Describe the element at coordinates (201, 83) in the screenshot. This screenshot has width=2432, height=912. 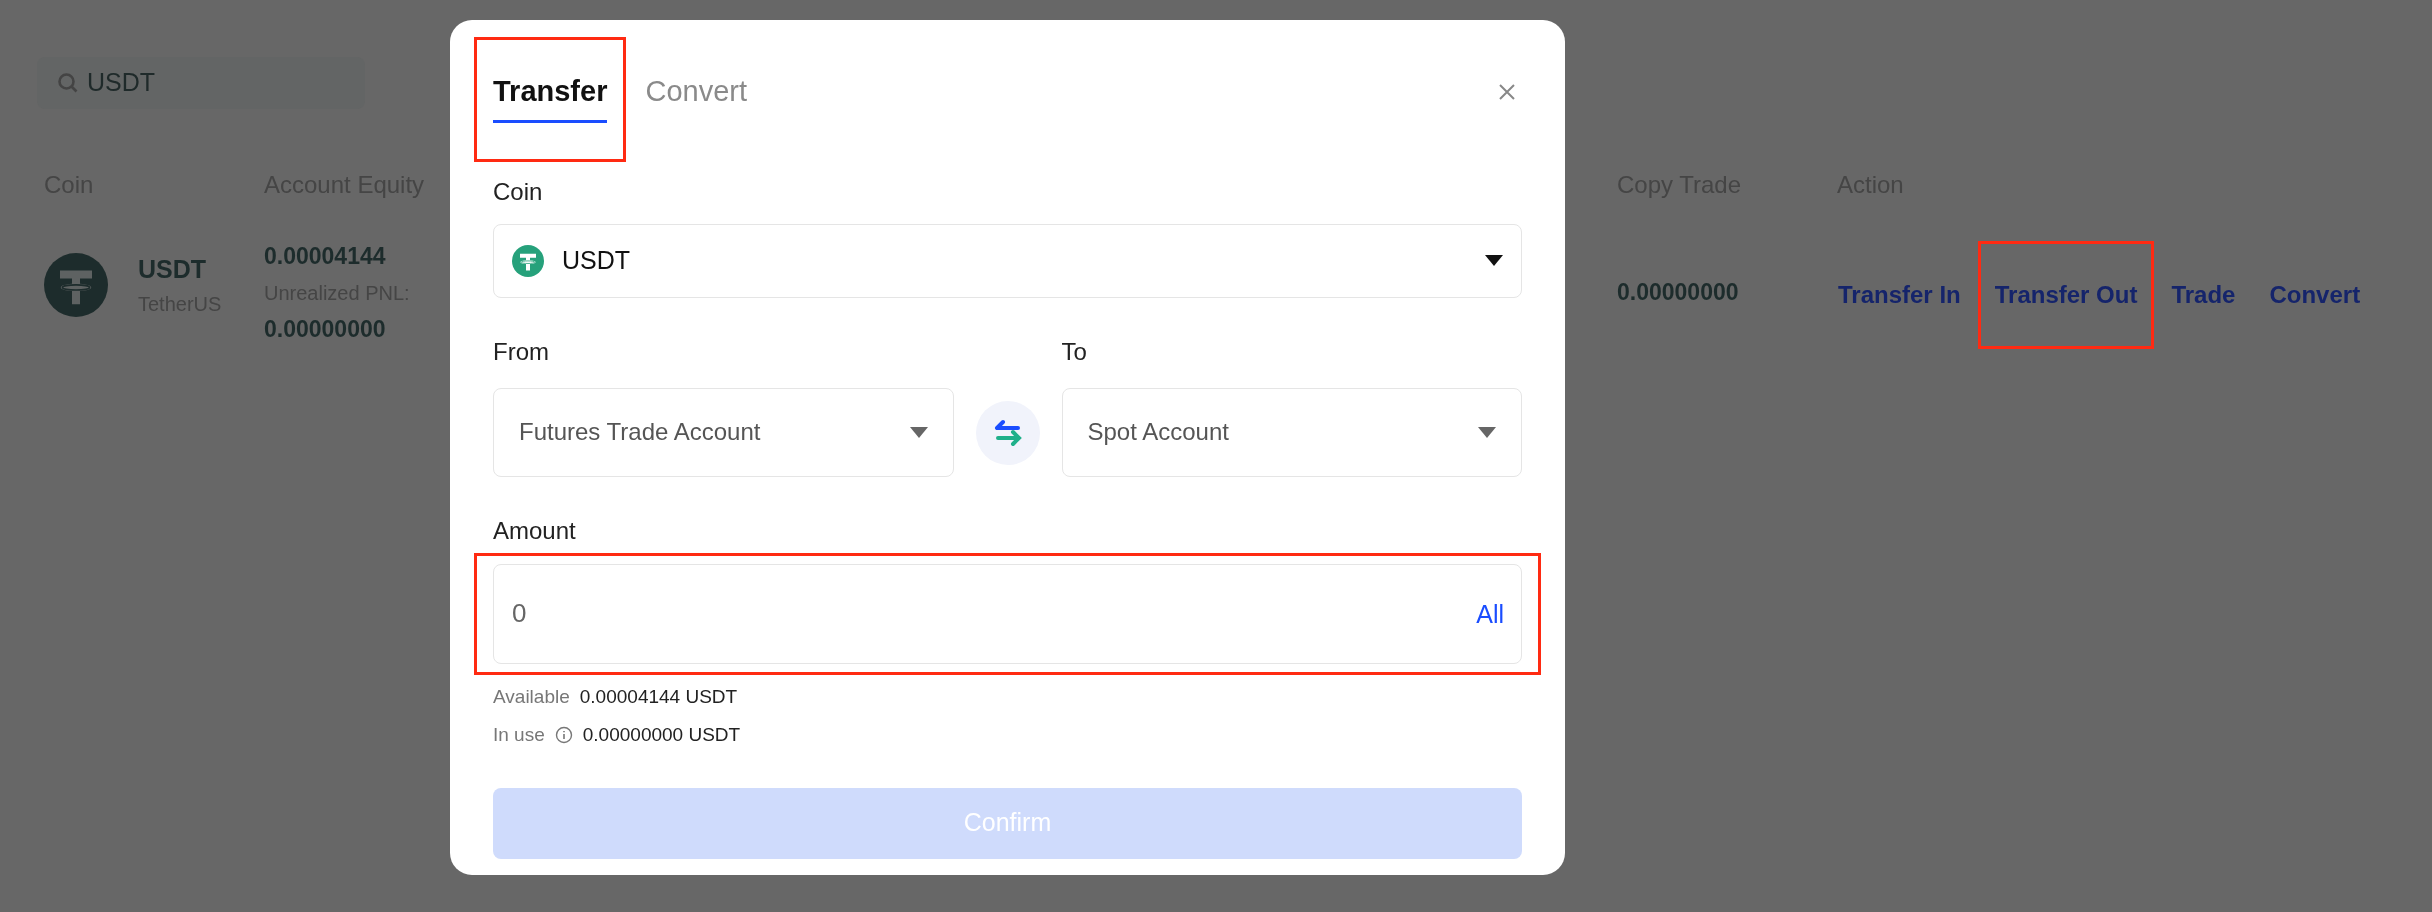
I see `search-field: USDT` at that location.